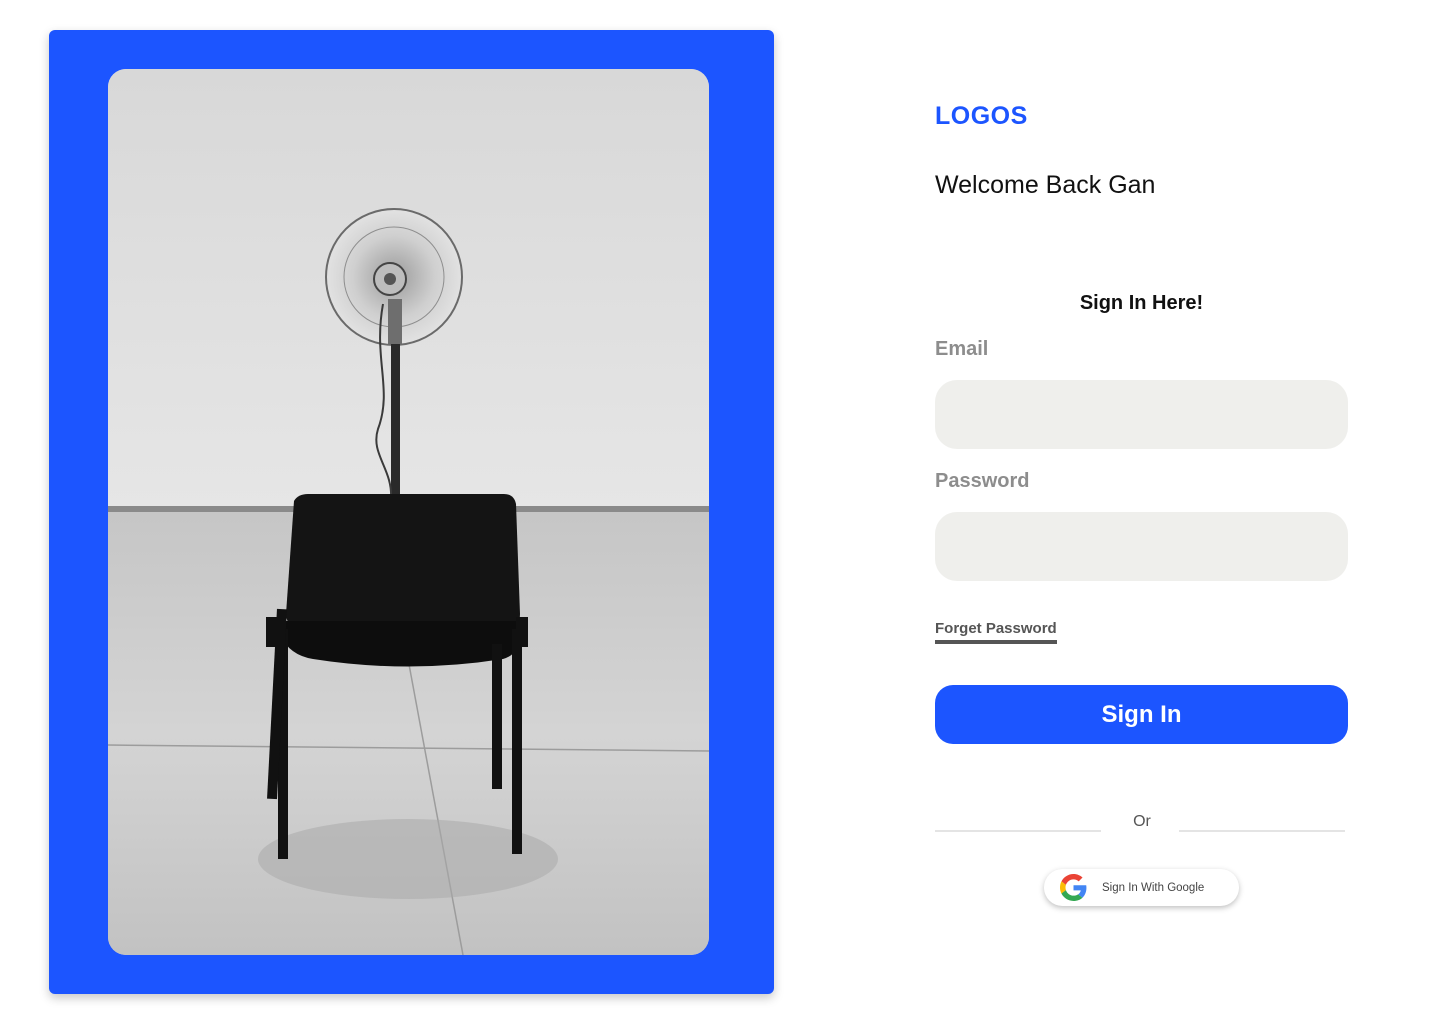 The width and height of the screenshot is (1440, 1024). I want to click on welcome-message: Welcome Back Gan, so click(1045, 185).